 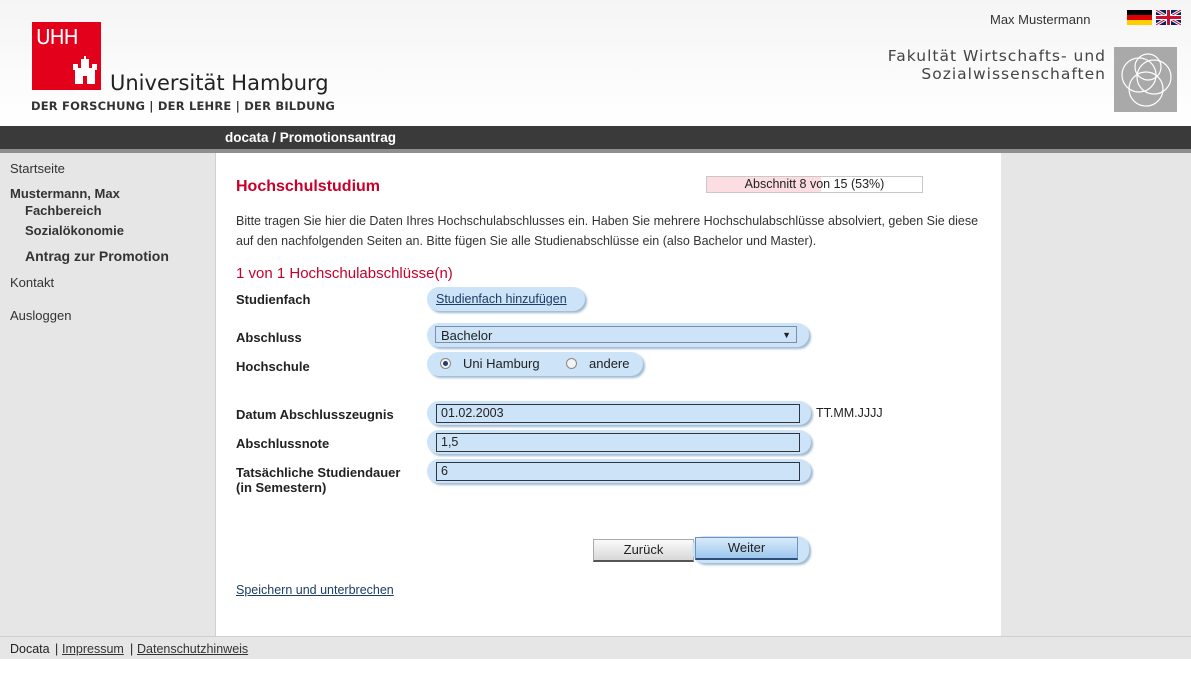 I want to click on subject-label: Studienfach, so click(x=273, y=299).